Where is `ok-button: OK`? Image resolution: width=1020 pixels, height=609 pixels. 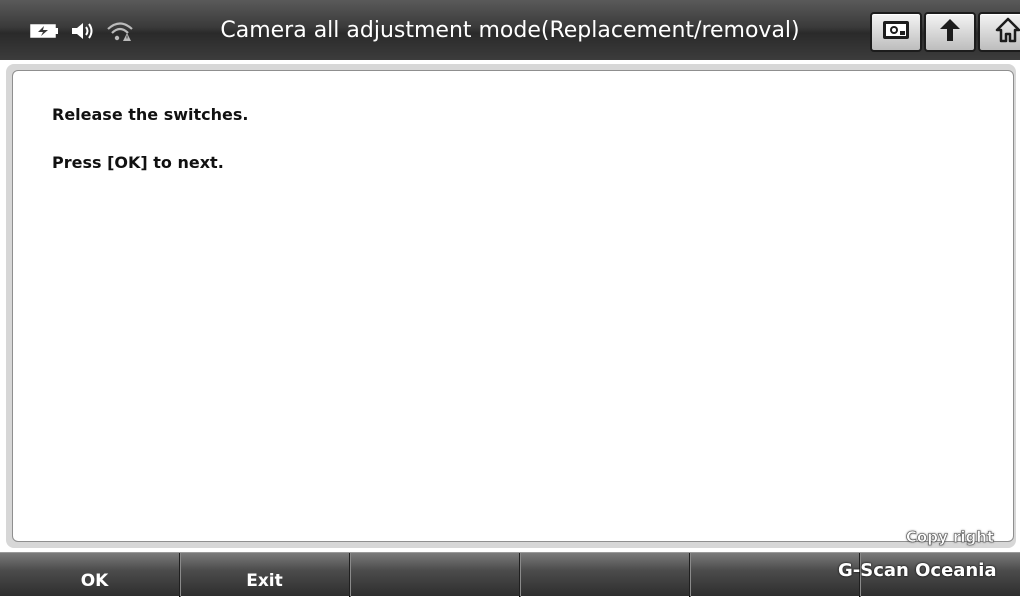
ok-button: OK is located at coordinates (95, 575).